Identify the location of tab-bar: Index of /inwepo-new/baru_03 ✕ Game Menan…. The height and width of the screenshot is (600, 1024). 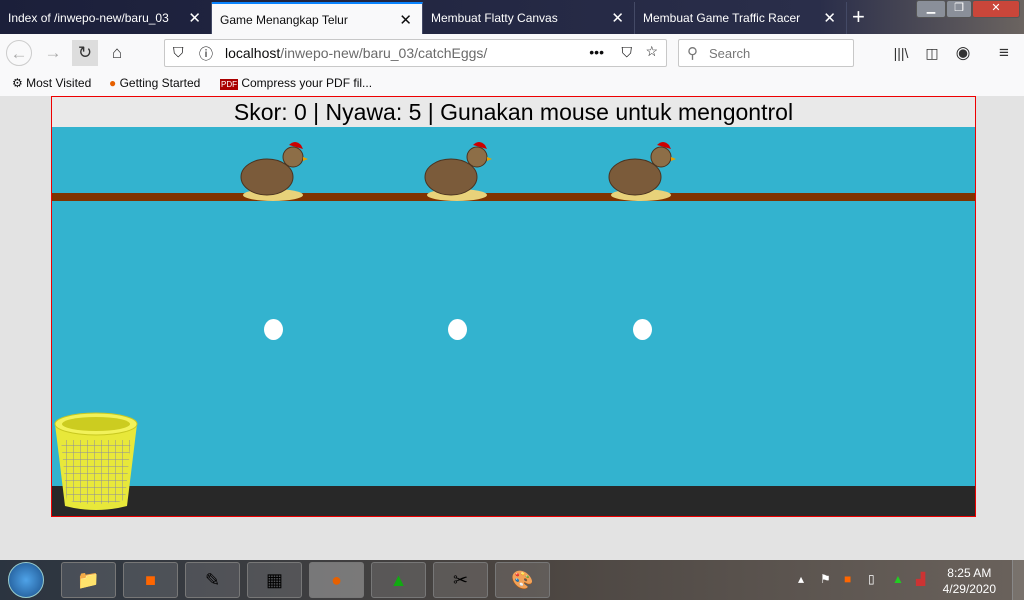
(512, 17).